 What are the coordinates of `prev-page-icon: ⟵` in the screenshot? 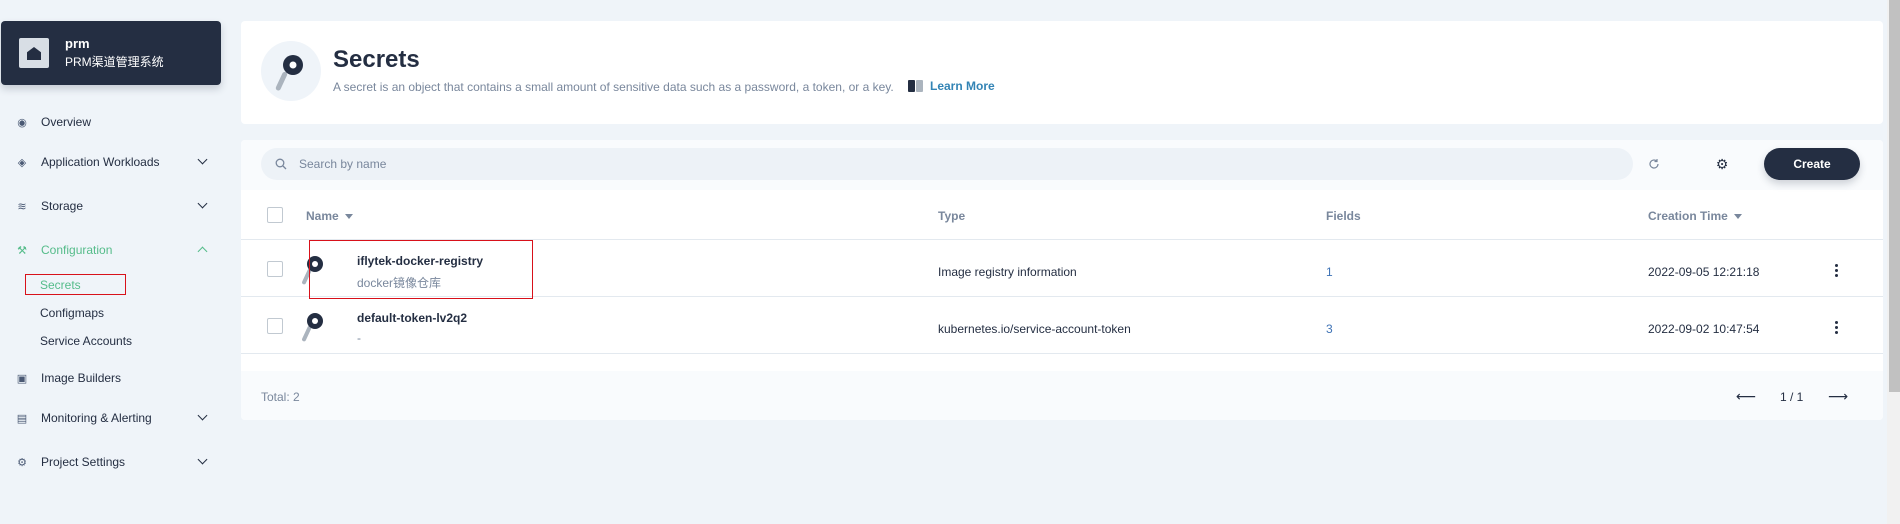 It's located at (1746, 396).